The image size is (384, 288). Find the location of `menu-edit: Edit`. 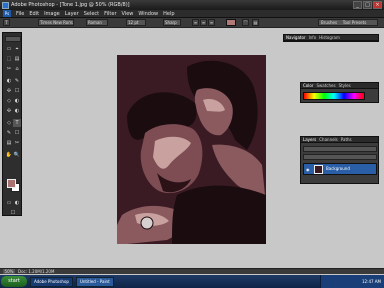

menu-edit: Edit is located at coordinates (34, 14).